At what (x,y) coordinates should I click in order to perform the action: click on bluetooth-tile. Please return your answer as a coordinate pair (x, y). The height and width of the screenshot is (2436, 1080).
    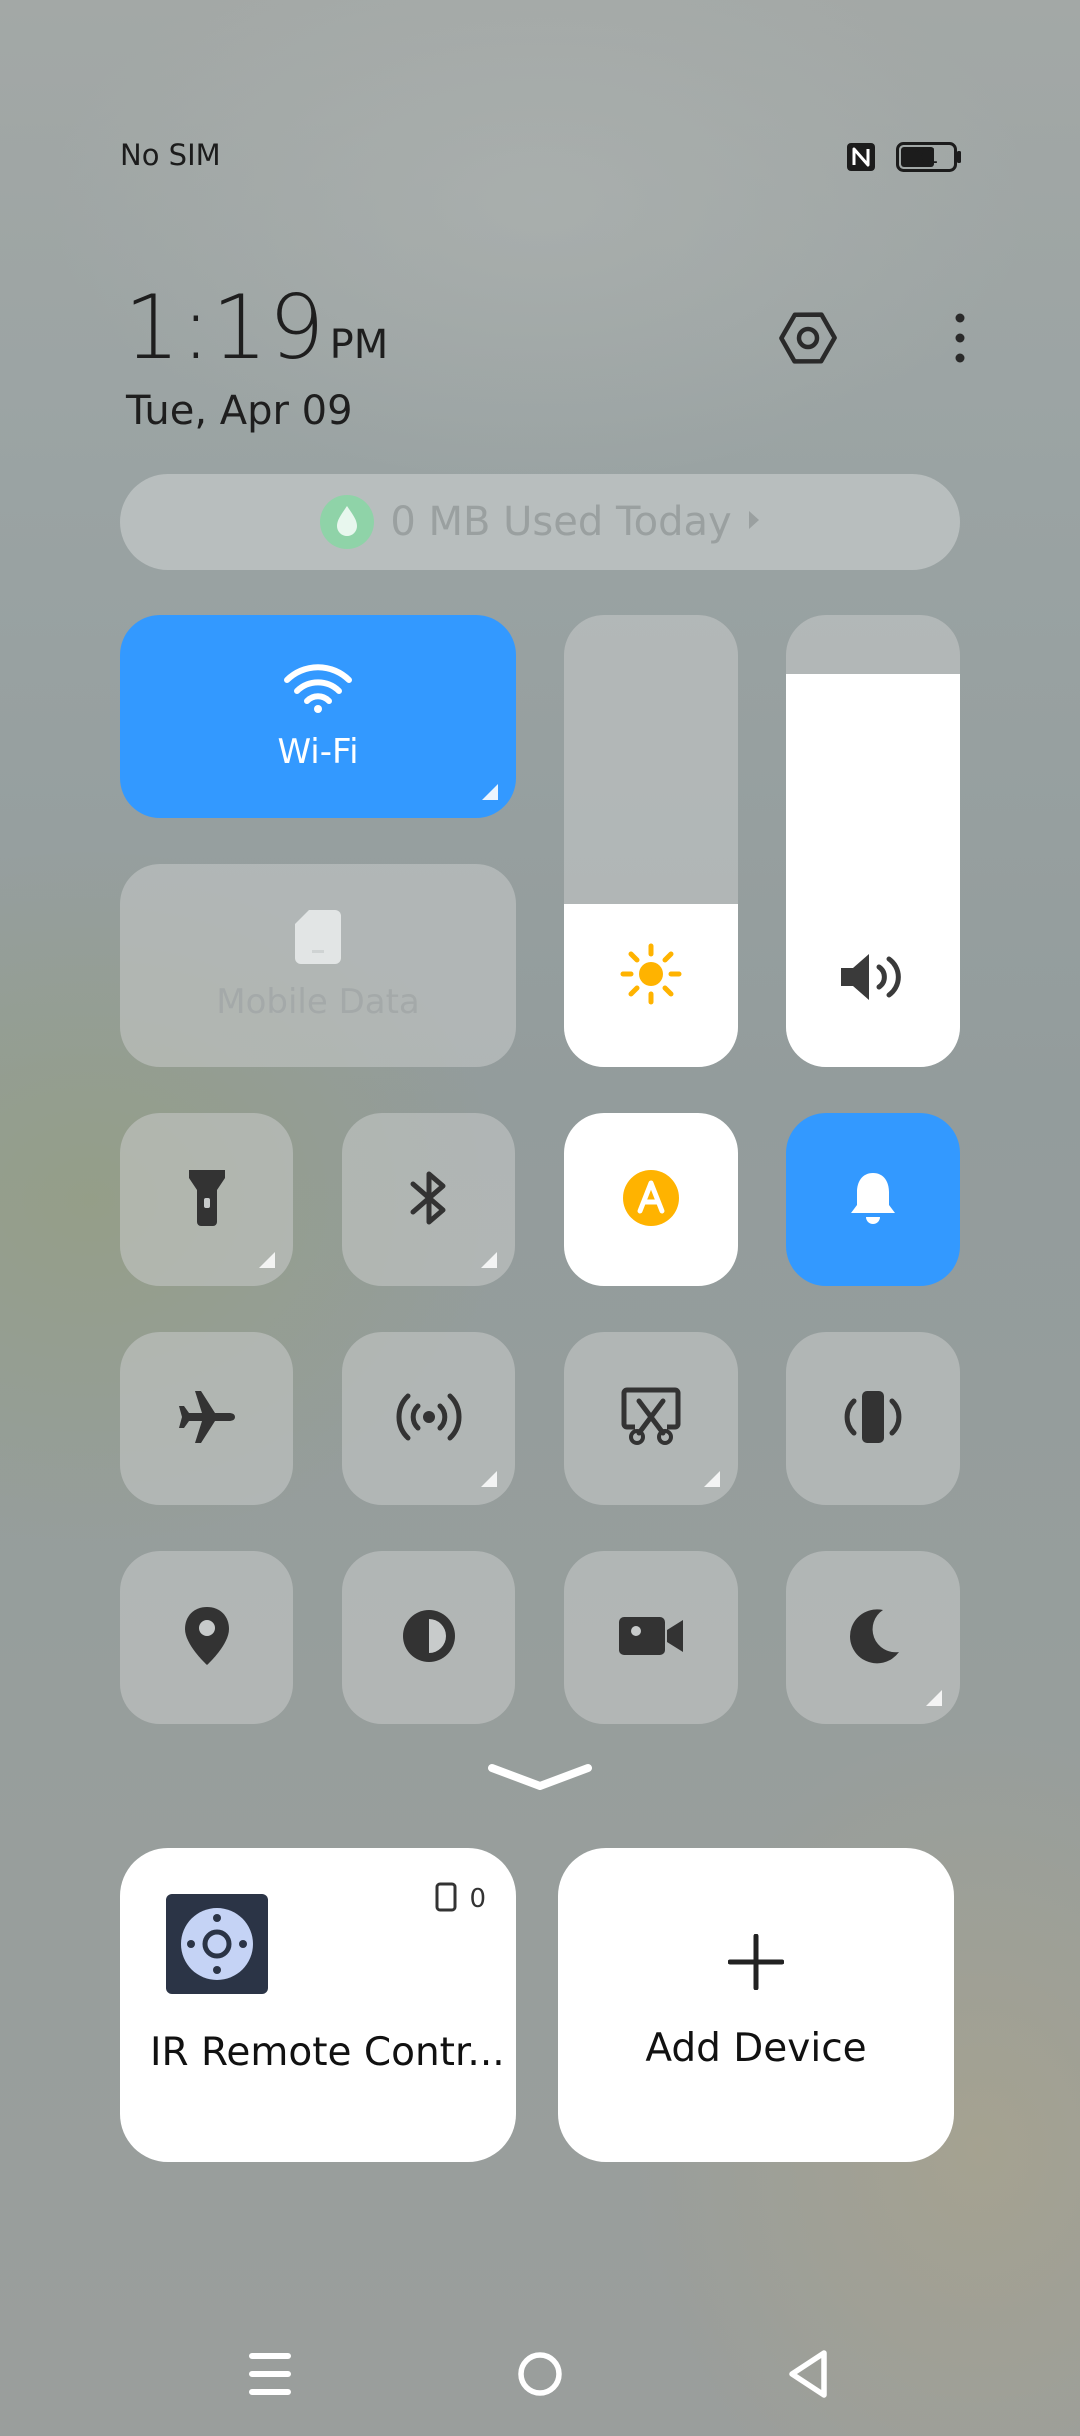
    Looking at the image, I should click on (428, 1199).